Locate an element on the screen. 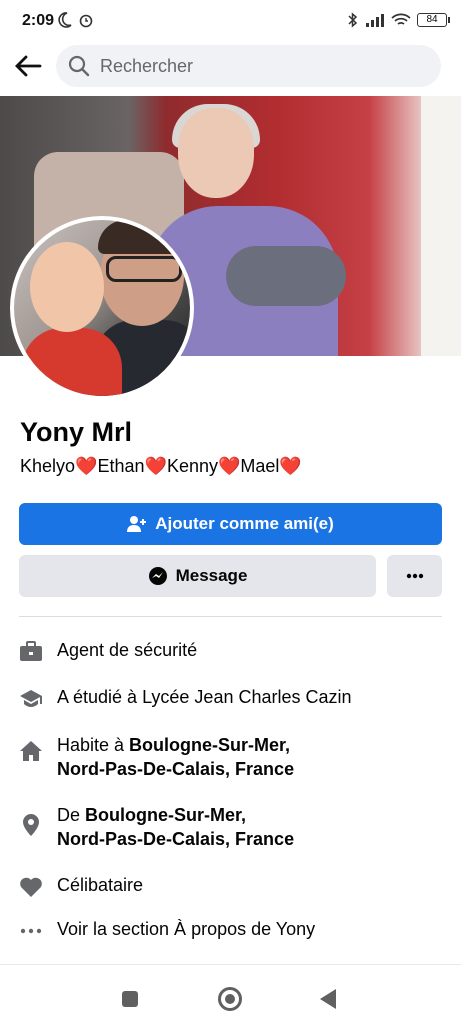  briefcase-icon is located at coordinates (31, 651).